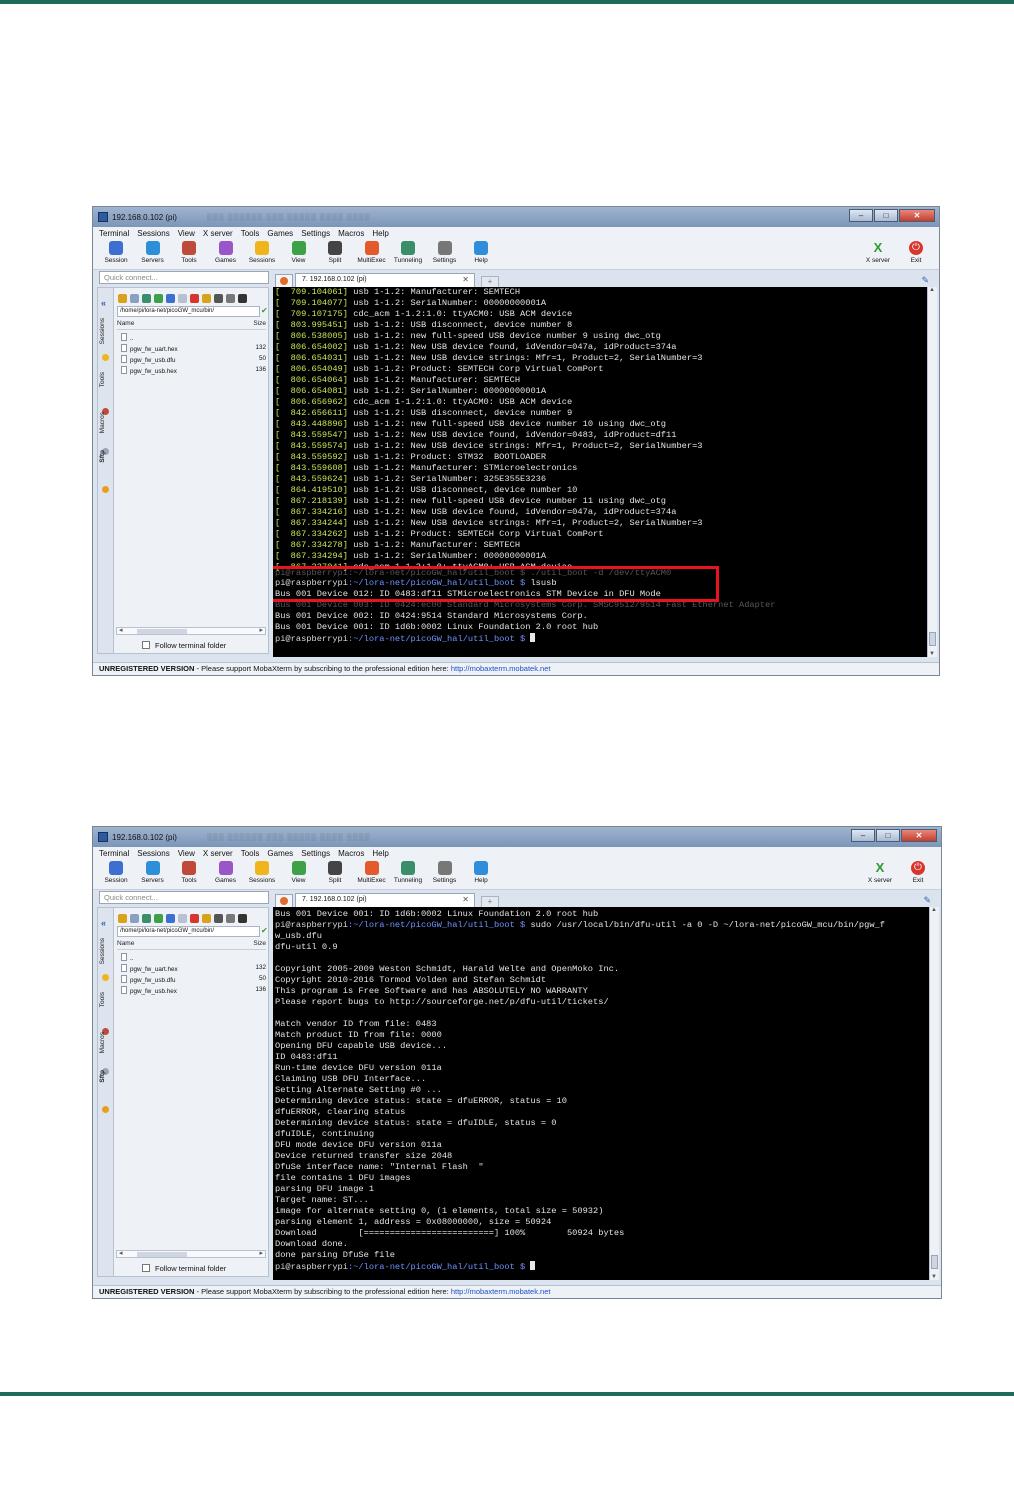  What do you see at coordinates (106, 331) in the screenshot?
I see `side-tab-sessions: Sessions` at bounding box center [106, 331].